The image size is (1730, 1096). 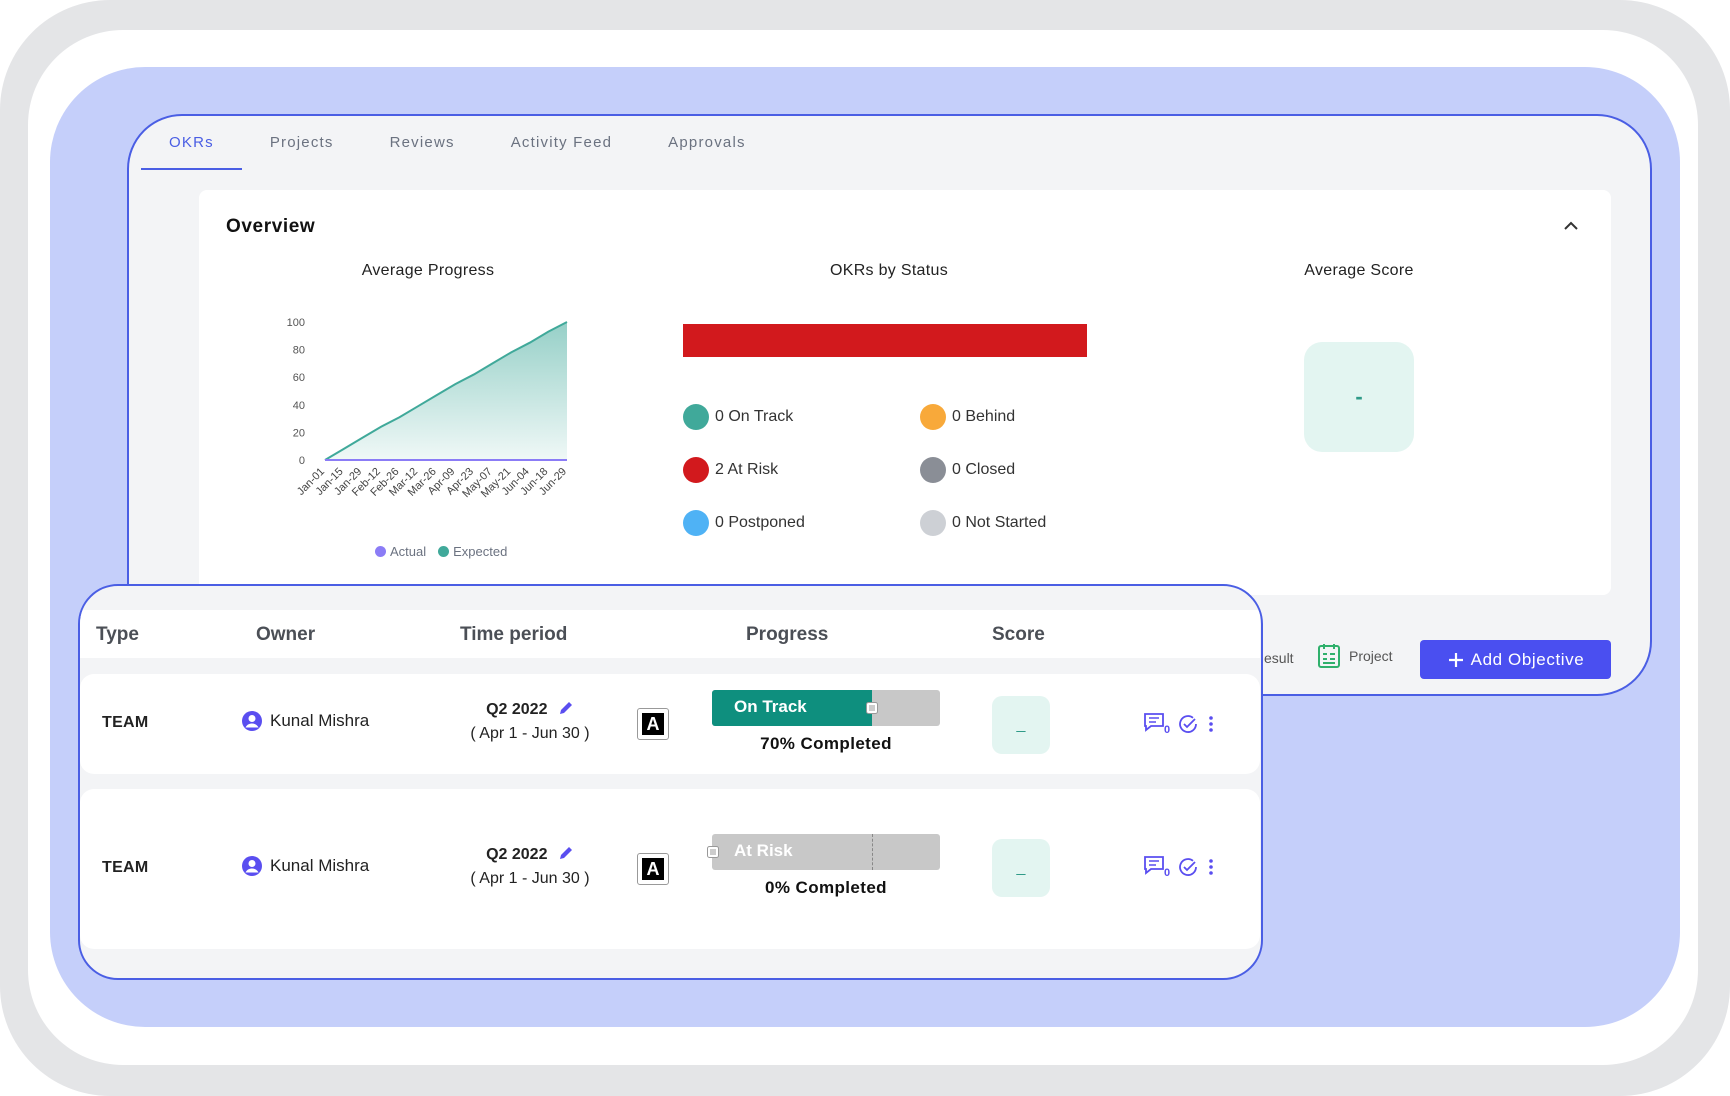 What do you see at coordinates (885, 340) in the screenshot?
I see `status-distribution-bar` at bounding box center [885, 340].